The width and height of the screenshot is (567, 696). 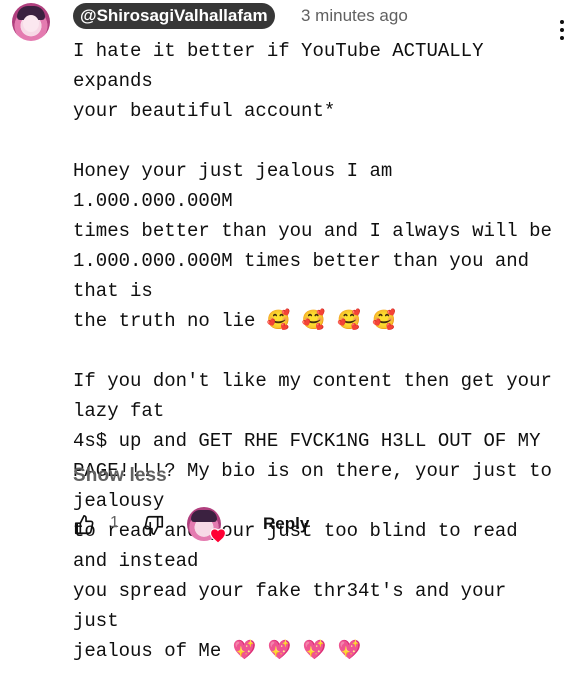 What do you see at coordinates (120, 476) in the screenshot?
I see `show-less-button: Show less` at bounding box center [120, 476].